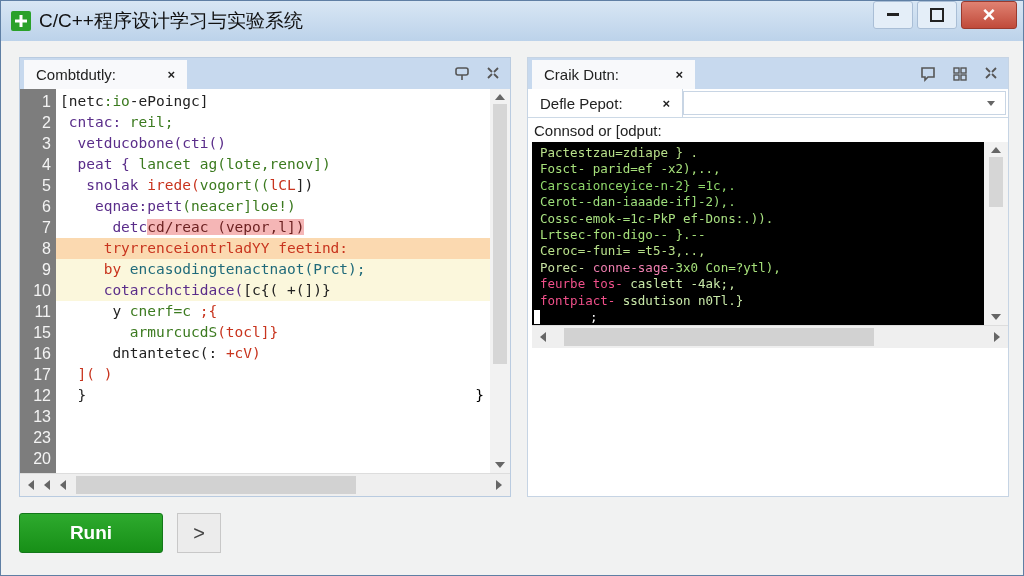 The image size is (1024, 576). I want to click on plus-icon, so click(21, 21).